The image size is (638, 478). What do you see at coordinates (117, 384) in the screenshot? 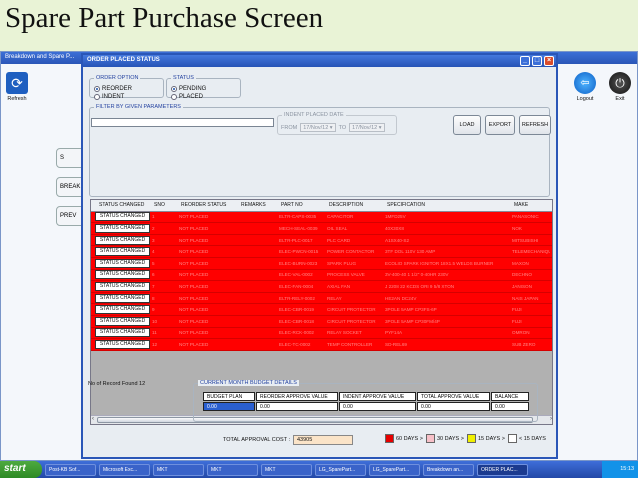
I see `record-count: No of Record Found 12` at bounding box center [117, 384].